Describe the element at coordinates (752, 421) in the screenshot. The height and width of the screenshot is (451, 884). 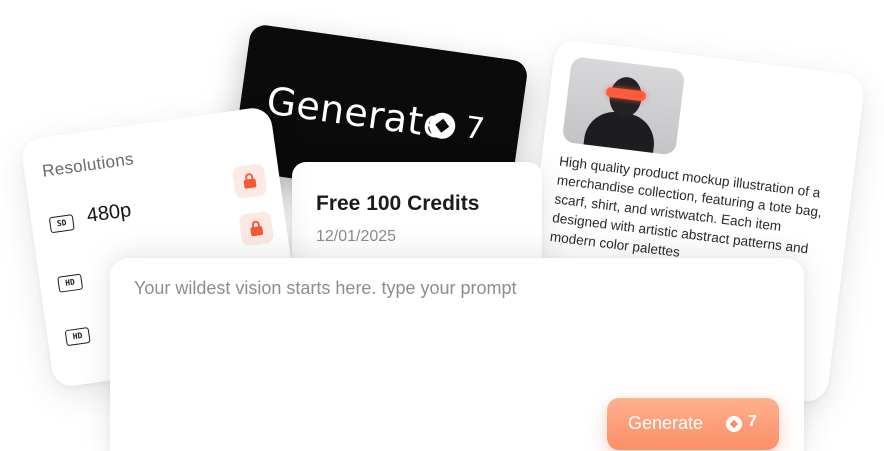
I see `generate-credit-cost: 7` at that location.